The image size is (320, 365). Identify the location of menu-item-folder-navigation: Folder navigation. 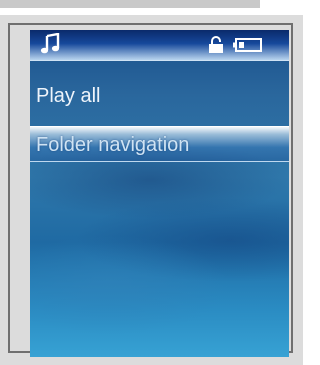
(159, 144).